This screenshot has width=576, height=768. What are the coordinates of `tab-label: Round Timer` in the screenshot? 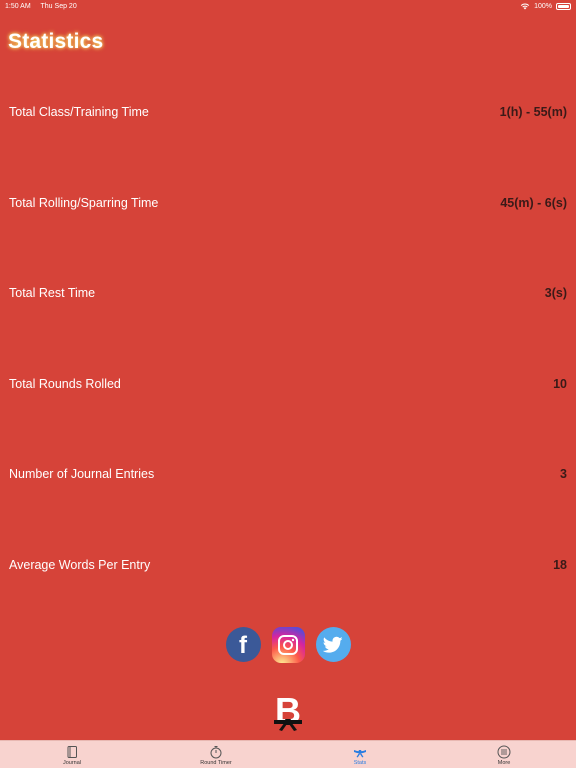 It's located at (216, 763).